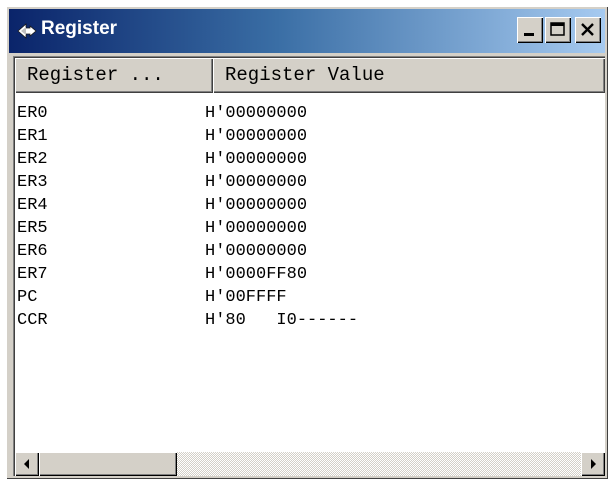 The height and width of the screenshot is (479, 608). Describe the element at coordinates (246, 297) in the screenshot. I see `register-value: H'00FFFF` at that location.